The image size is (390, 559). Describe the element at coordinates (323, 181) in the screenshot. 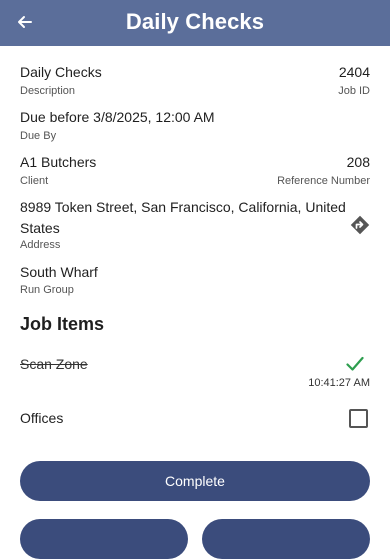

I see `reference-label: Reference Number` at that location.